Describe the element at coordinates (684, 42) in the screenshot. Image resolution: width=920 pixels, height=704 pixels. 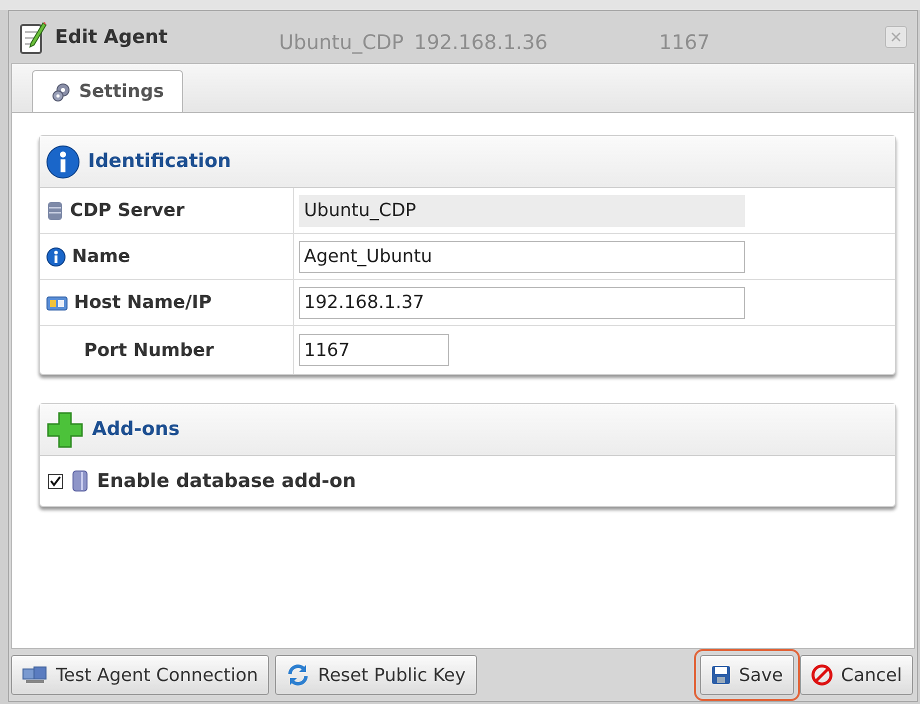
I see `background-table-cell-text: 1167` at that location.